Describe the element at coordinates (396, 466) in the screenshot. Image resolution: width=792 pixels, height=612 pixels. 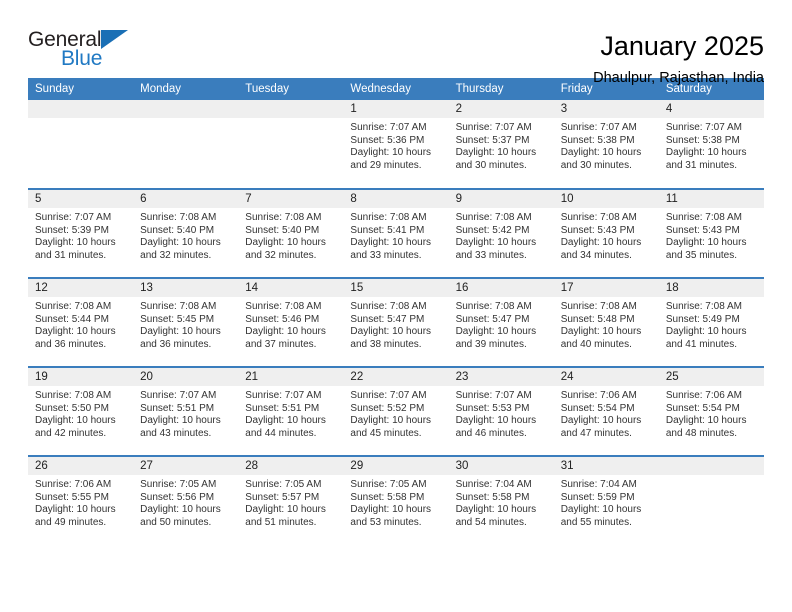
I see `day-number: 29` at that location.